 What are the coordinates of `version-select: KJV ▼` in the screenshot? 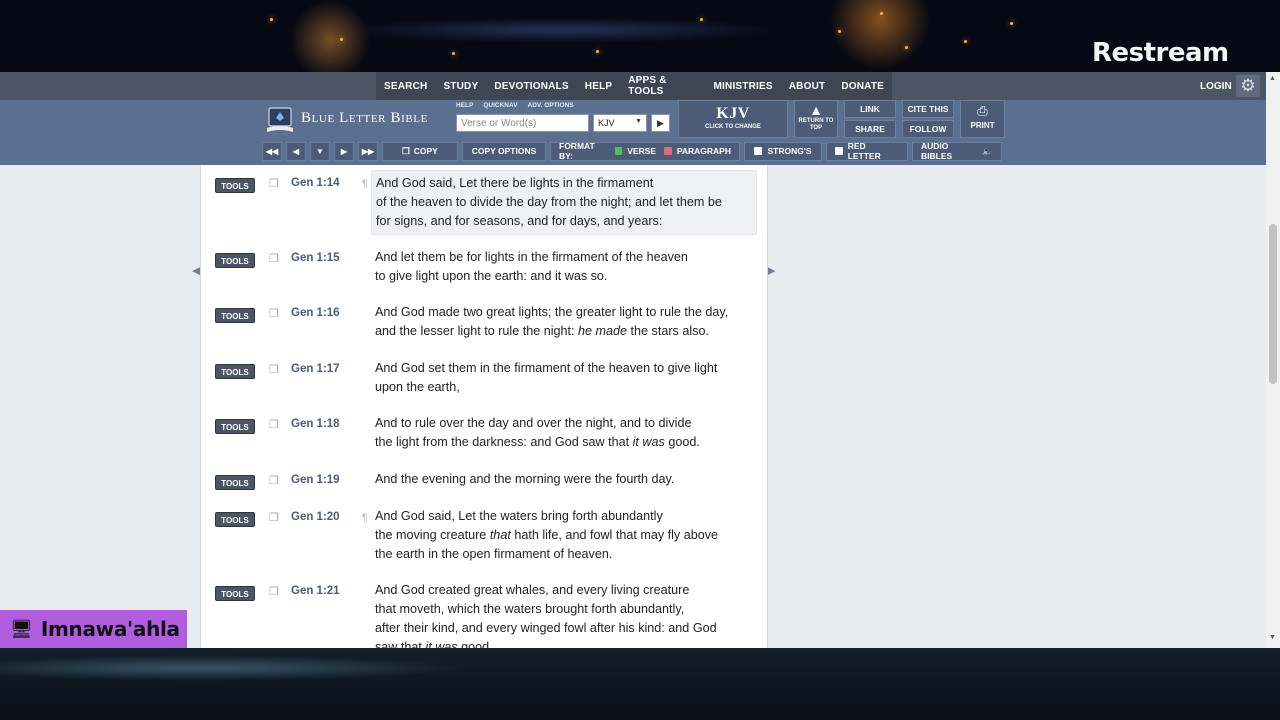 It's located at (620, 123).